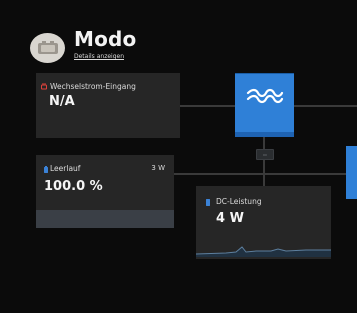 The height and width of the screenshot is (313, 357). Describe the element at coordinates (73, 186) in the screenshot. I see `battery-soc: 100.0 %` at that location.